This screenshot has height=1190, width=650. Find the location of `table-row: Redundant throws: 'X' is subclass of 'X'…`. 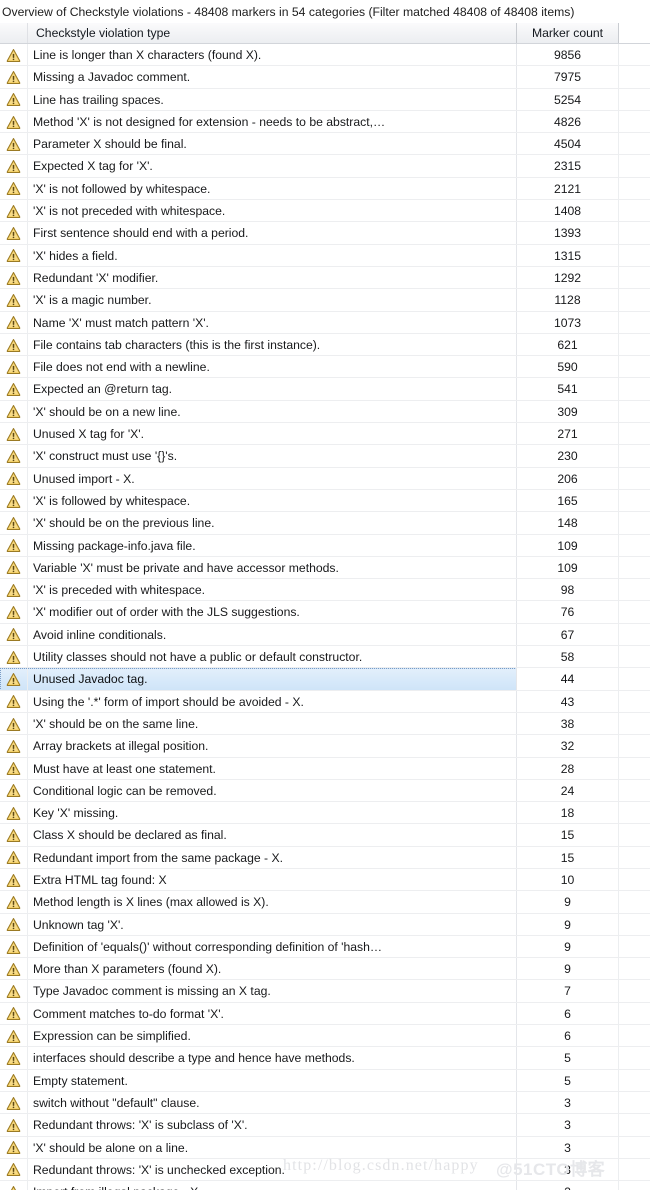

table-row: Redundant throws: 'X' is subclass of 'X'… is located at coordinates (325, 1125).